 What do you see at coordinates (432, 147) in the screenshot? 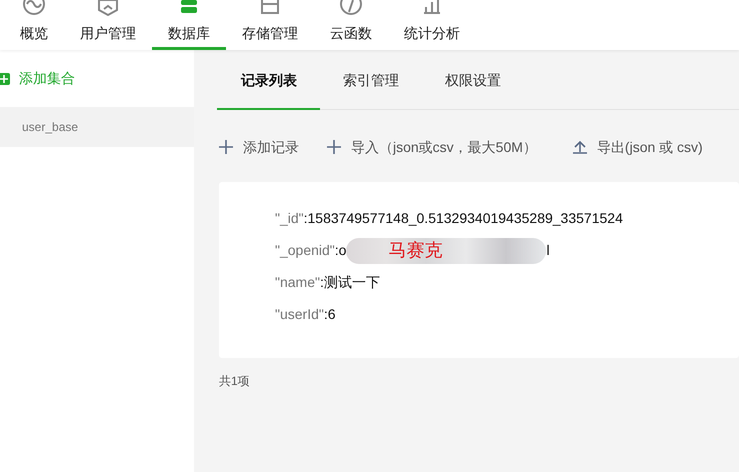
I see `action-button: 导入（json或csv，最大50M）` at bounding box center [432, 147].